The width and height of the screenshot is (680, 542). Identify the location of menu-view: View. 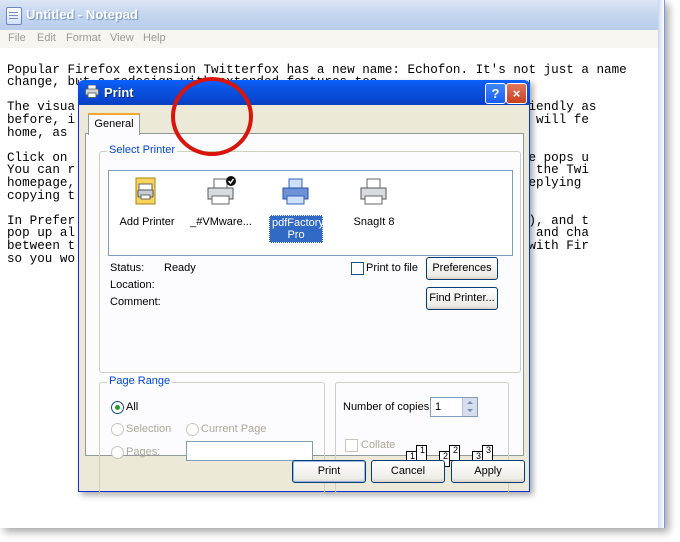
(122, 38).